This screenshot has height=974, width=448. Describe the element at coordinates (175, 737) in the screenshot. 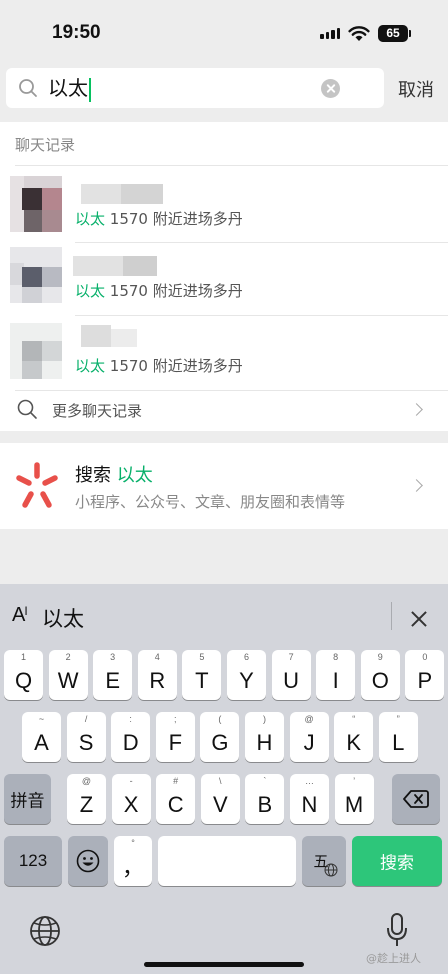

I see `key-f: ; F` at that location.